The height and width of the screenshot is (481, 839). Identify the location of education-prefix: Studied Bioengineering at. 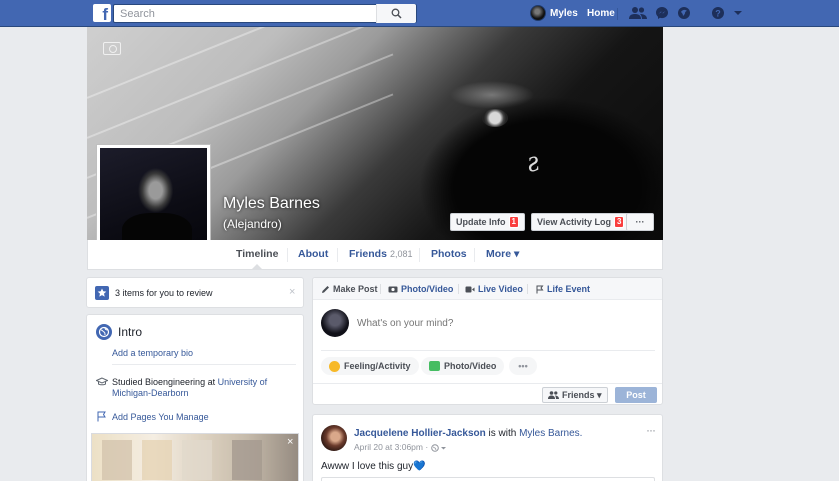
(165, 382).